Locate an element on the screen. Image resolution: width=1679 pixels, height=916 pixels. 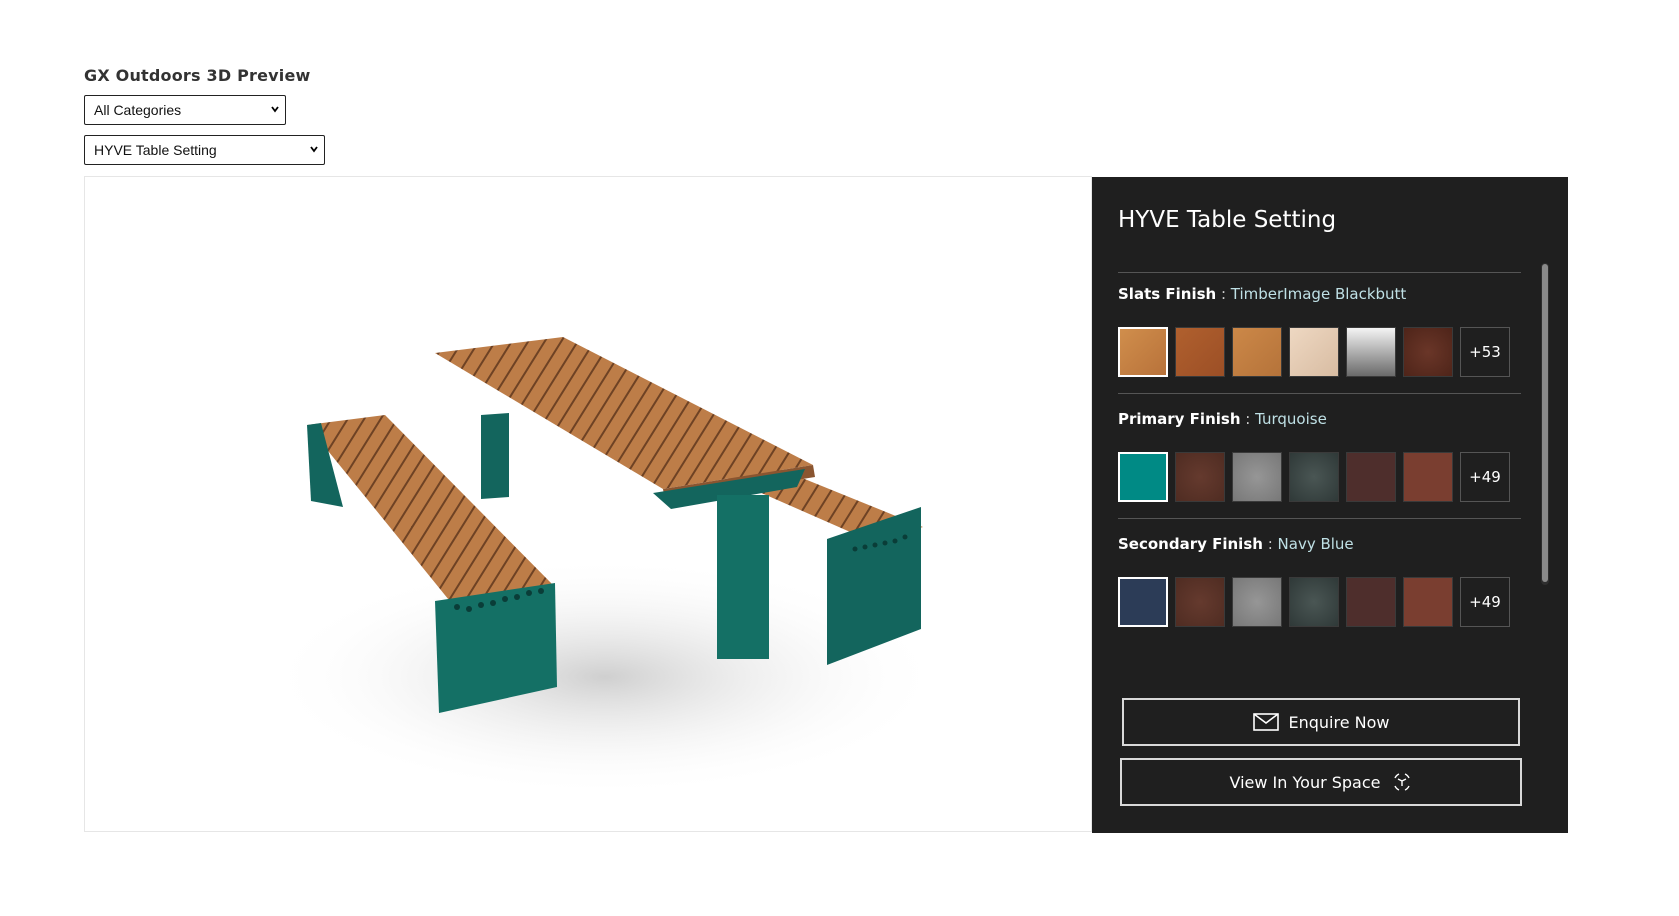
finish-value: TimberImage Blackbutt is located at coordinates (1318, 294).